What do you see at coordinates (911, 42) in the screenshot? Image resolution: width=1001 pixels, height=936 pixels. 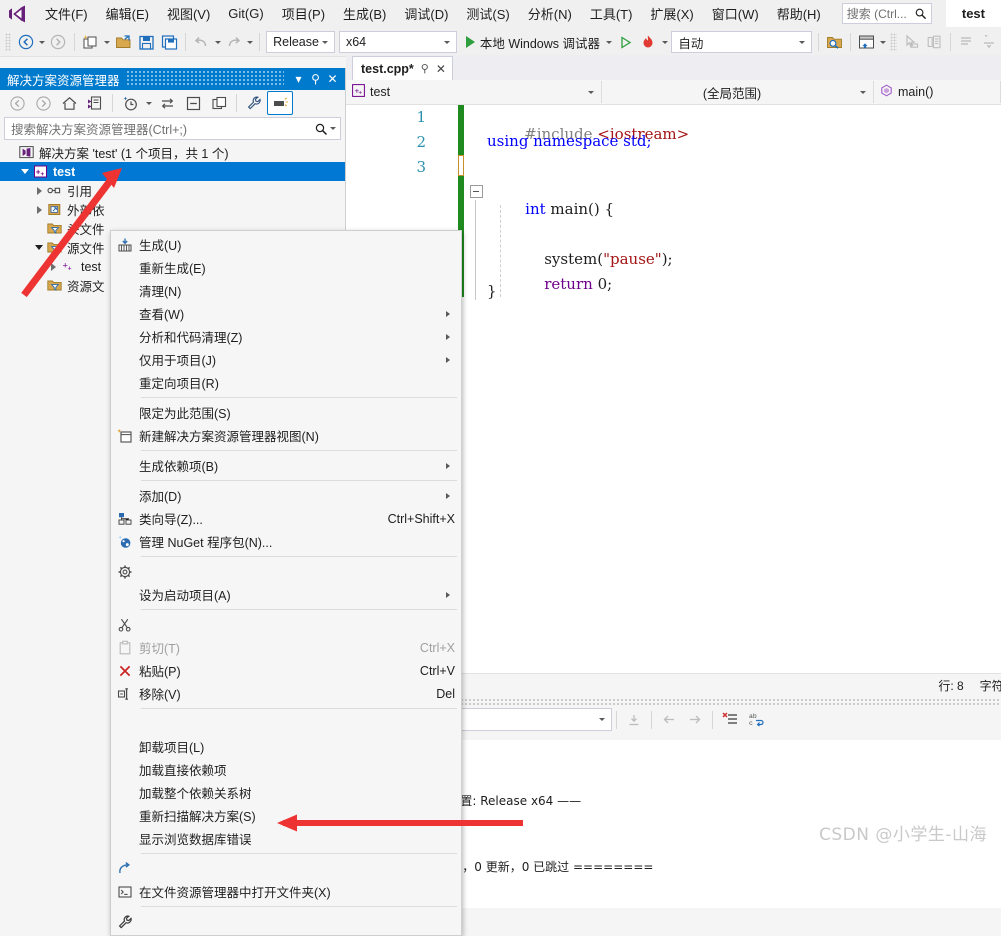 I see `pointer-select-icon` at bounding box center [911, 42].